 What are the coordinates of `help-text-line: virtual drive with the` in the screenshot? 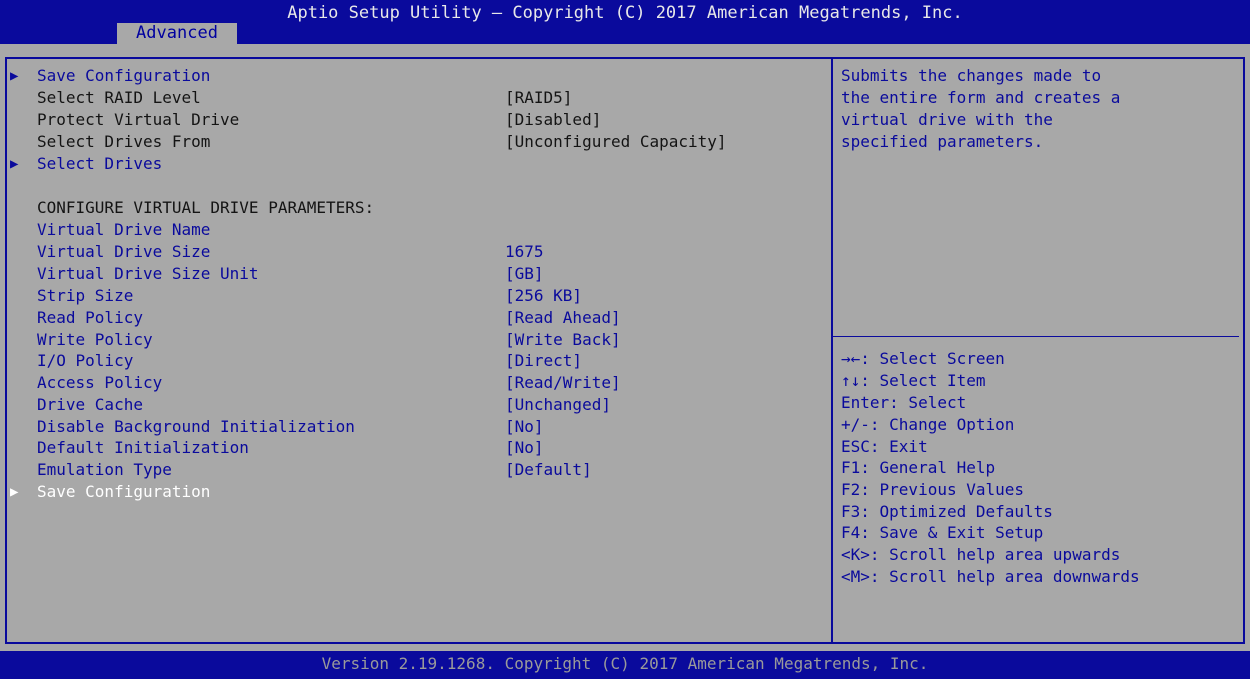 It's located at (947, 119).